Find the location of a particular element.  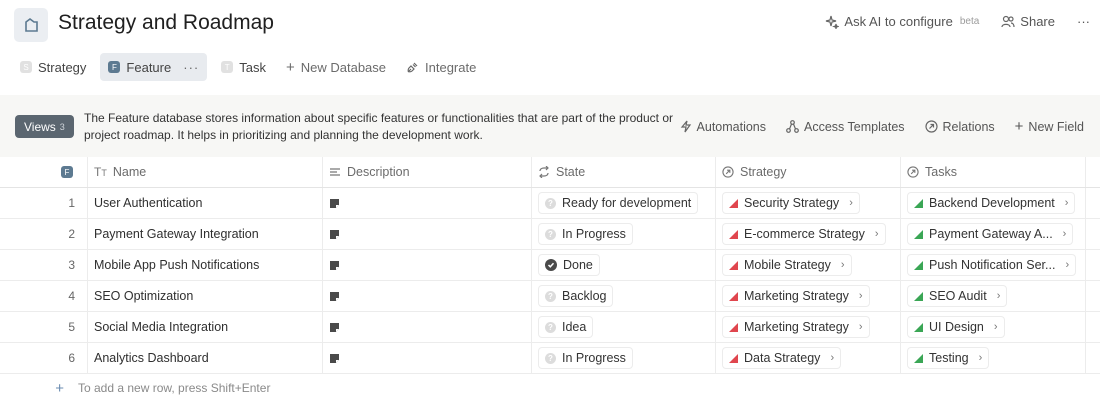

strategy-pill: E-commerce Strategy › is located at coordinates (804, 234).